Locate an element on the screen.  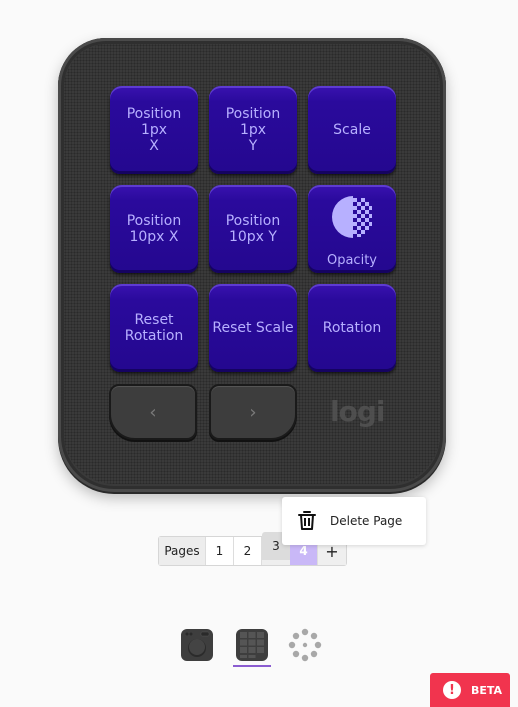
pages-label: Pages is located at coordinates (182, 551).